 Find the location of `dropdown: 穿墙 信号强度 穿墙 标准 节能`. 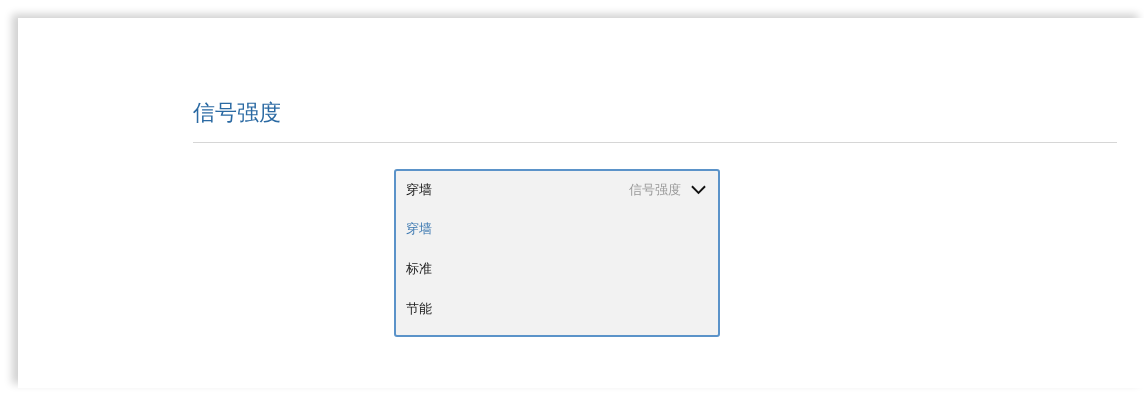

dropdown: 穿墙 信号强度 穿墙 标准 节能 is located at coordinates (557, 253).